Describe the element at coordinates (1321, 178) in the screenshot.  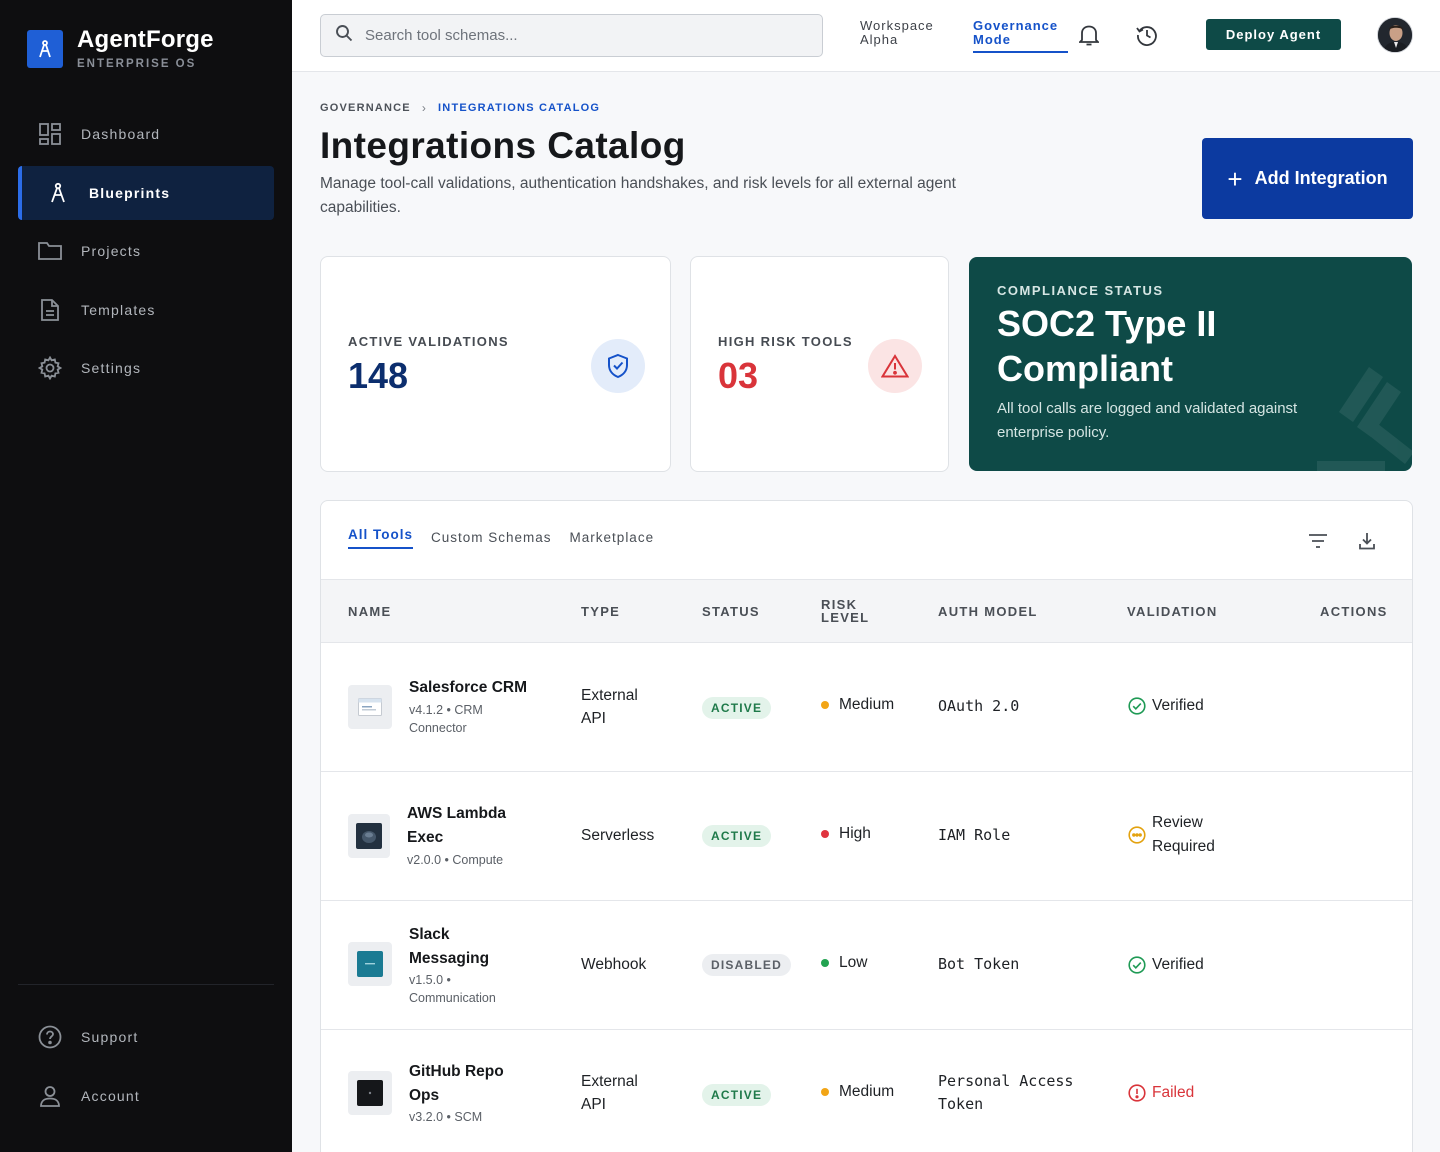
I see `add-integration-label: Add Integration` at that location.